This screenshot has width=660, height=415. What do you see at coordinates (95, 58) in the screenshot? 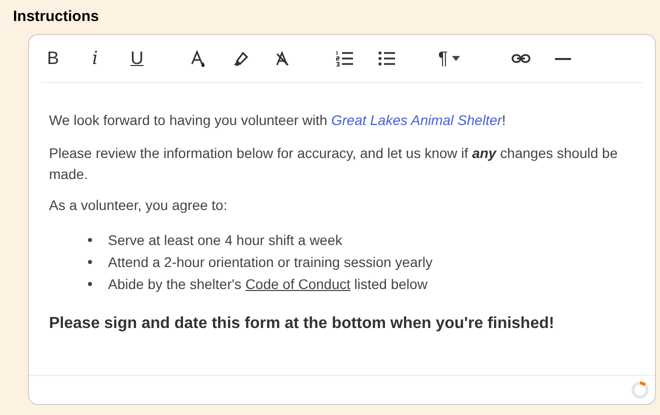
I see `italic-button: i` at bounding box center [95, 58].